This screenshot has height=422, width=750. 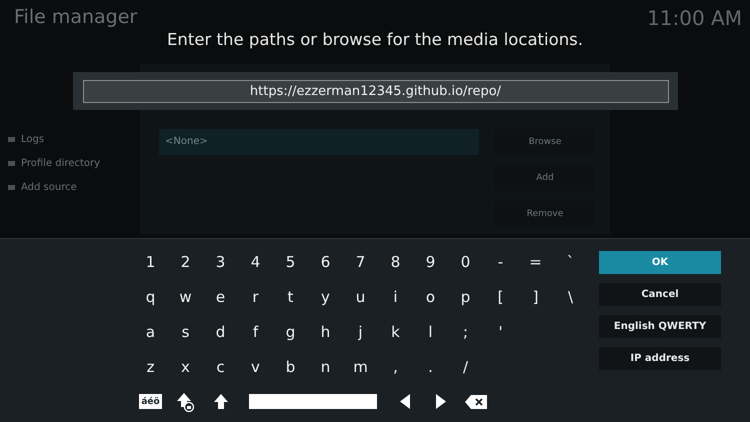 I want to click on keyboard-key: u, so click(x=360, y=297).